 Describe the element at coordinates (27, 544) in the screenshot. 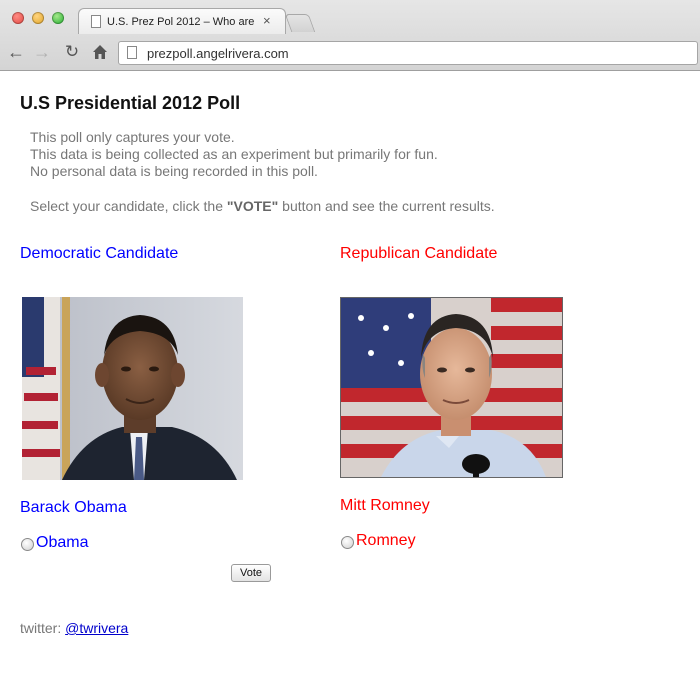

I see `obama-radio` at that location.